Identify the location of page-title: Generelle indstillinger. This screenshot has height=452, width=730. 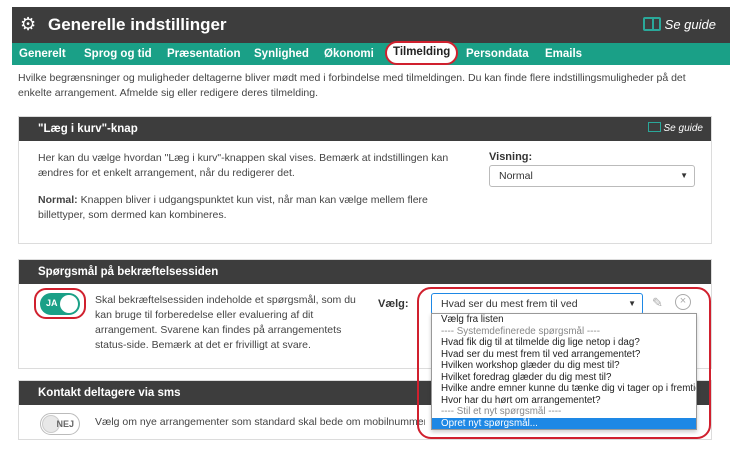
(137, 24).